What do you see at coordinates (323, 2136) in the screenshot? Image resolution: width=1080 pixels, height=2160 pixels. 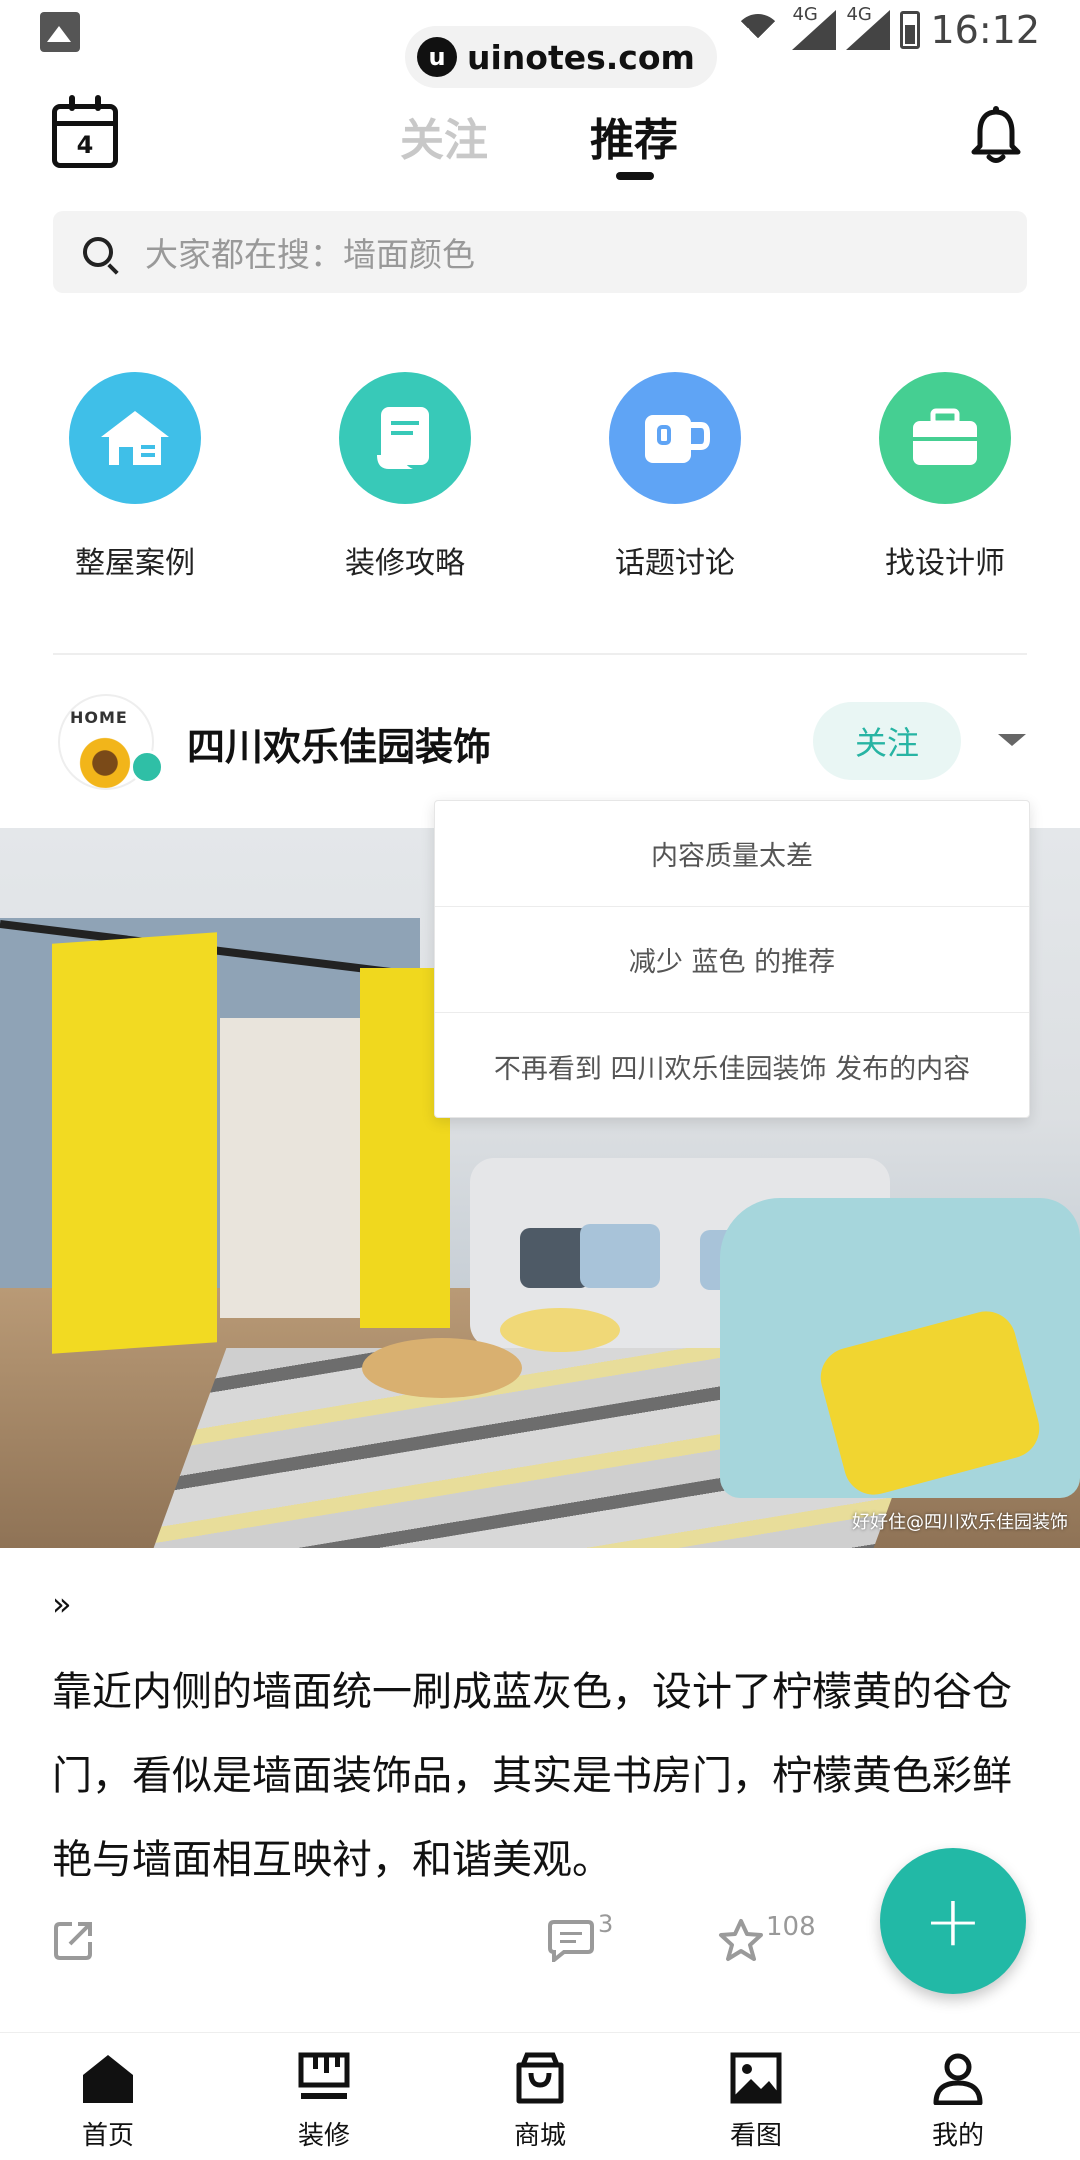 I see `nav-label: 装修` at bounding box center [323, 2136].